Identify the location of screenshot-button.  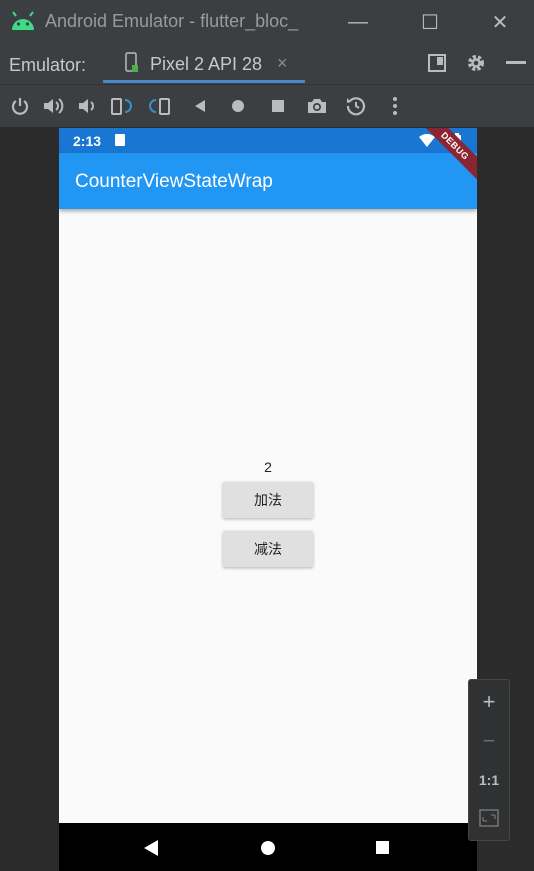
(317, 106).